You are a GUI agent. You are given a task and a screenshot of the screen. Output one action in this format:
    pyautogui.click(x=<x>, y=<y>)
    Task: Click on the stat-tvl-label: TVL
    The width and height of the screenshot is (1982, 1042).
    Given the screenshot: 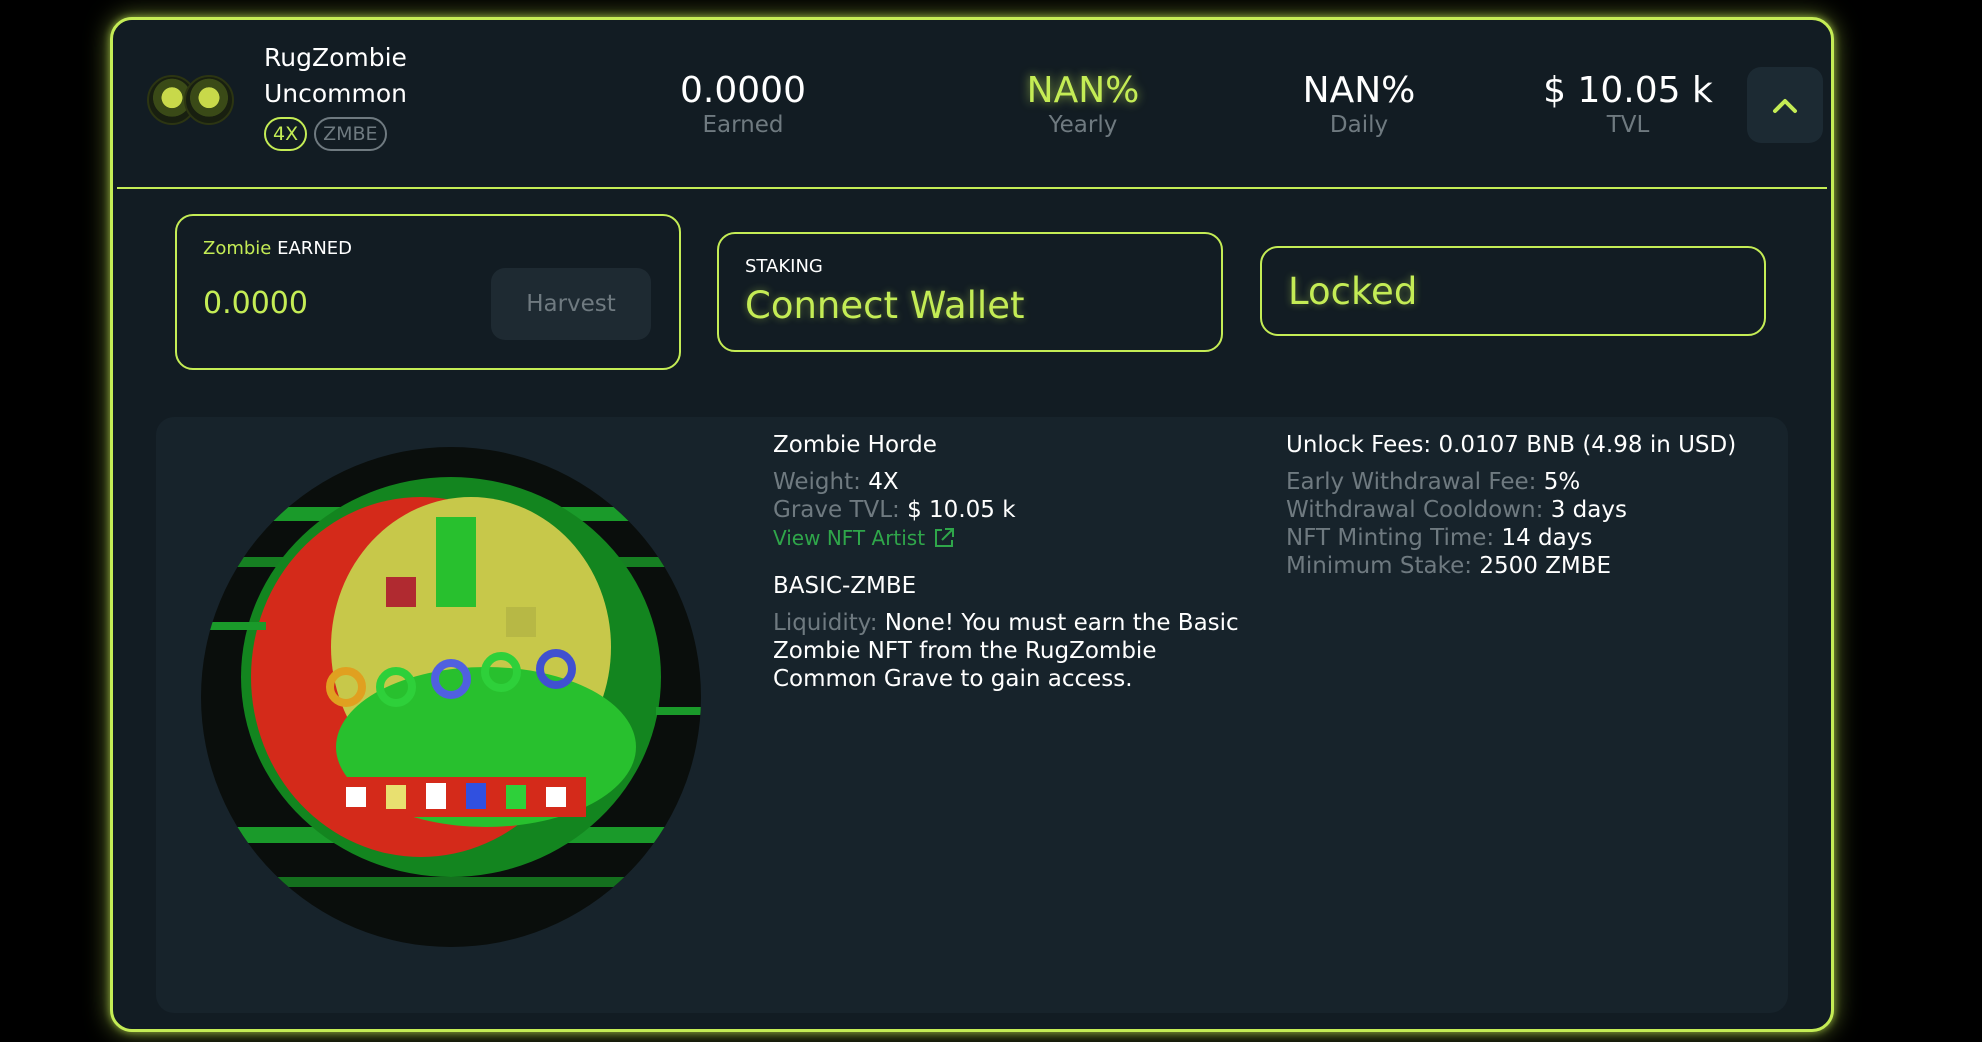 What is the action you would take?
    pyautogui.click(x=1628, y=125)
    